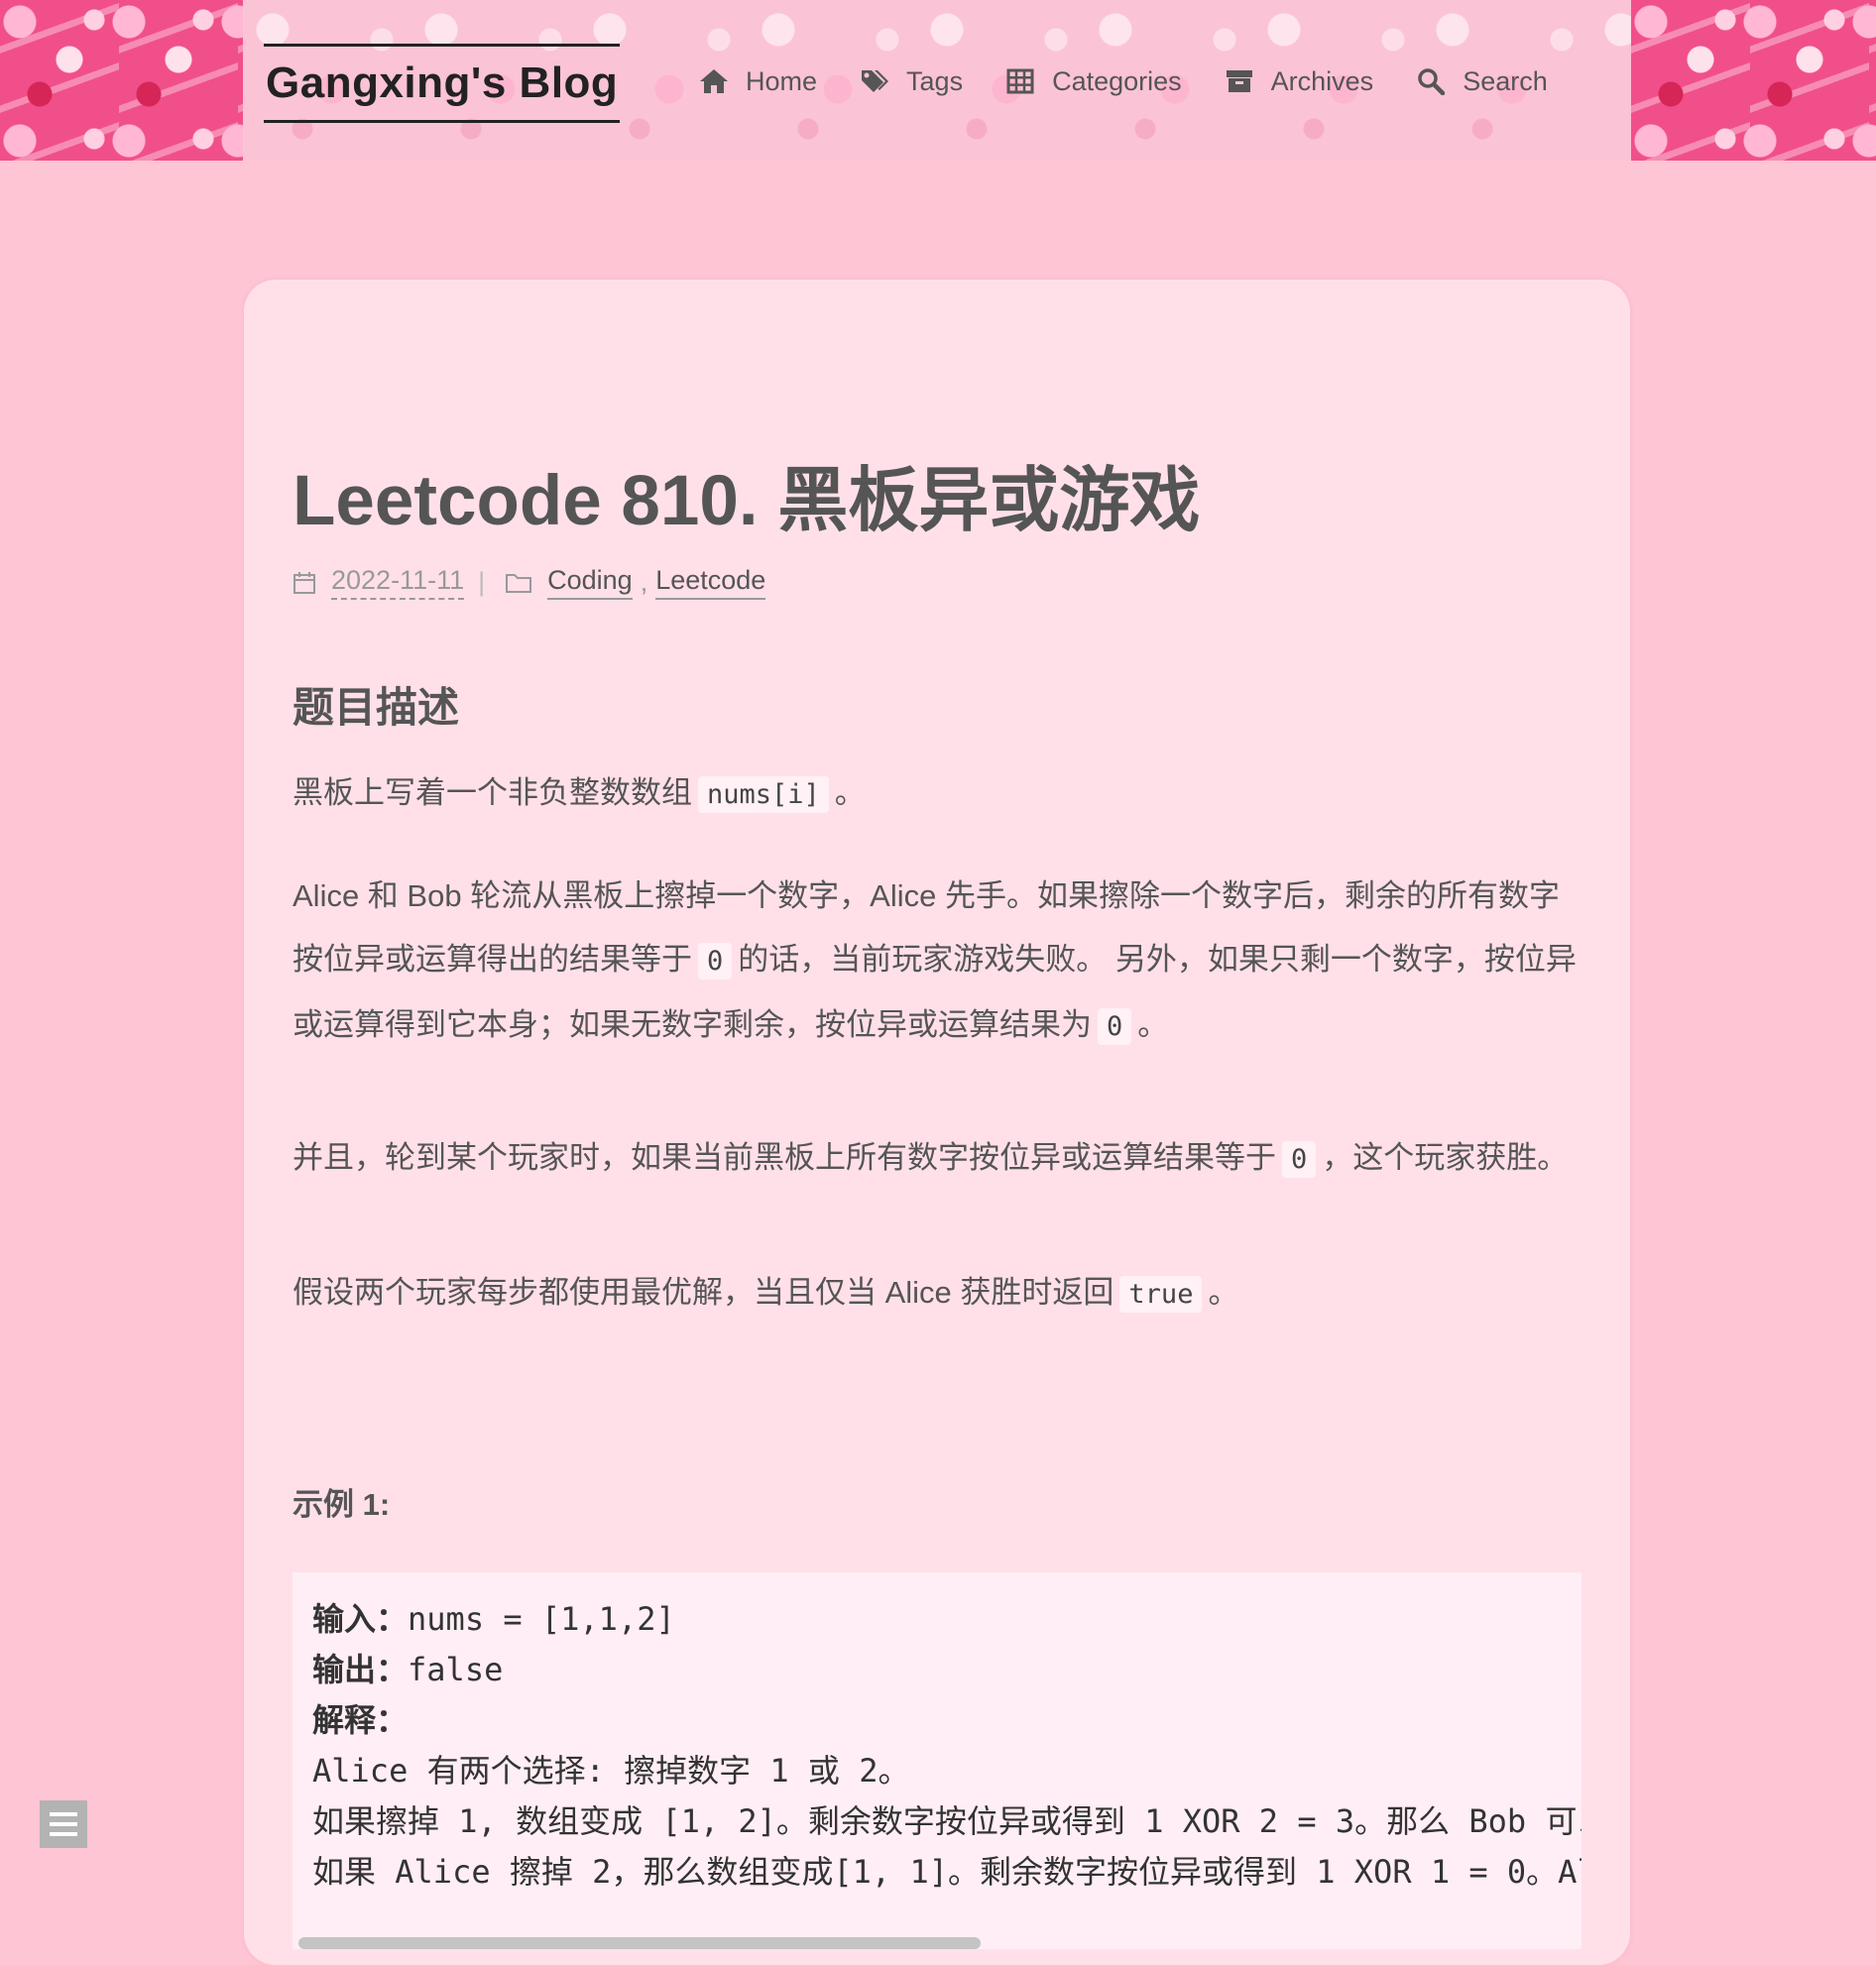 This screenshot has height=1965, width=1876. Describe the element at coordinates (360, 1619) in the screenshot. I see `input-label: 输入：` at that location.